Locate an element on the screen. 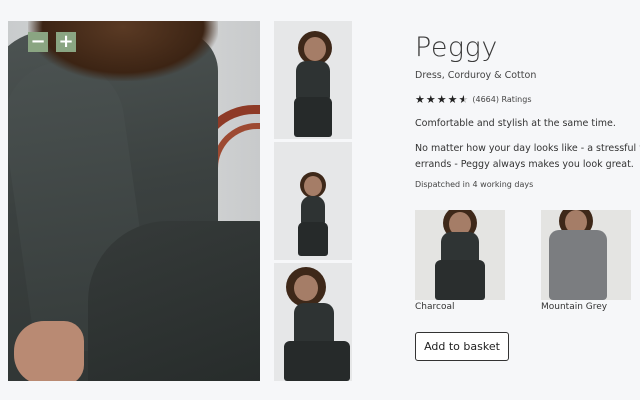 The height and width of the screenshot is (400, 640). zoom-in-button: + is located at coordinates (66, 42).